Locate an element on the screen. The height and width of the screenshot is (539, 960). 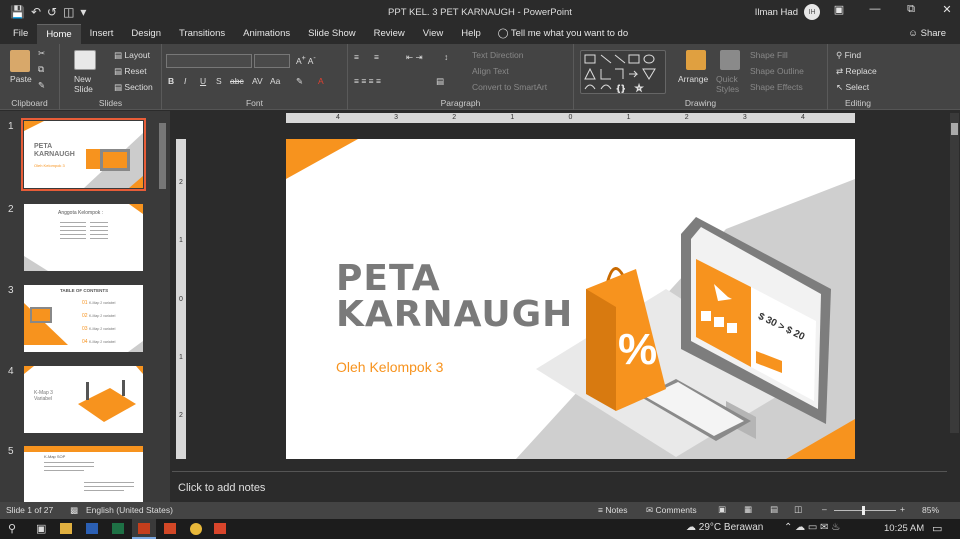
find-button: ⚲ Find is located at coordinates (848, 55).